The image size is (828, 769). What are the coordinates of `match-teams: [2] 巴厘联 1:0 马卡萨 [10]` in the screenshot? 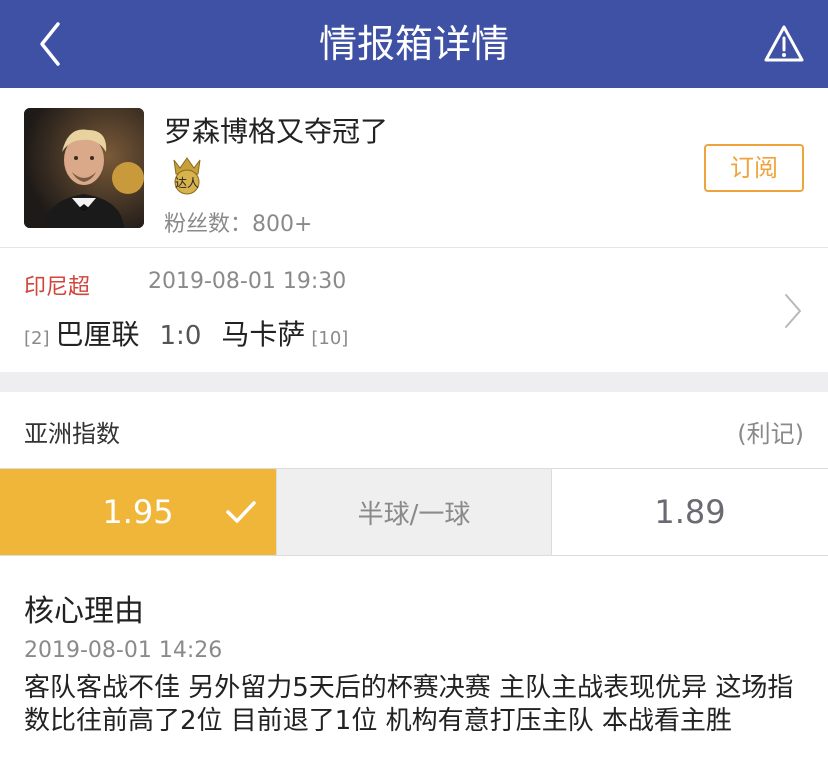 It's located at (186, 332).